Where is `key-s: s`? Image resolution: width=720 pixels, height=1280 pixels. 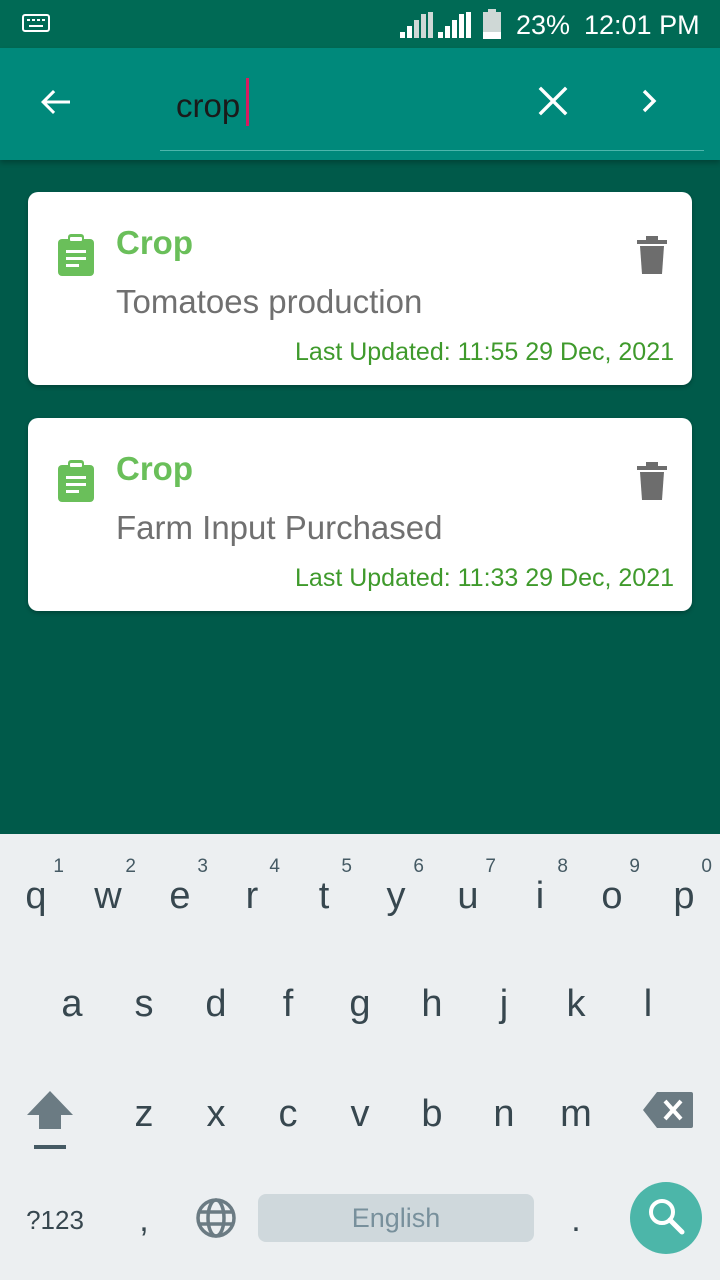 key-s: s is located at coordinates (144, 1000).